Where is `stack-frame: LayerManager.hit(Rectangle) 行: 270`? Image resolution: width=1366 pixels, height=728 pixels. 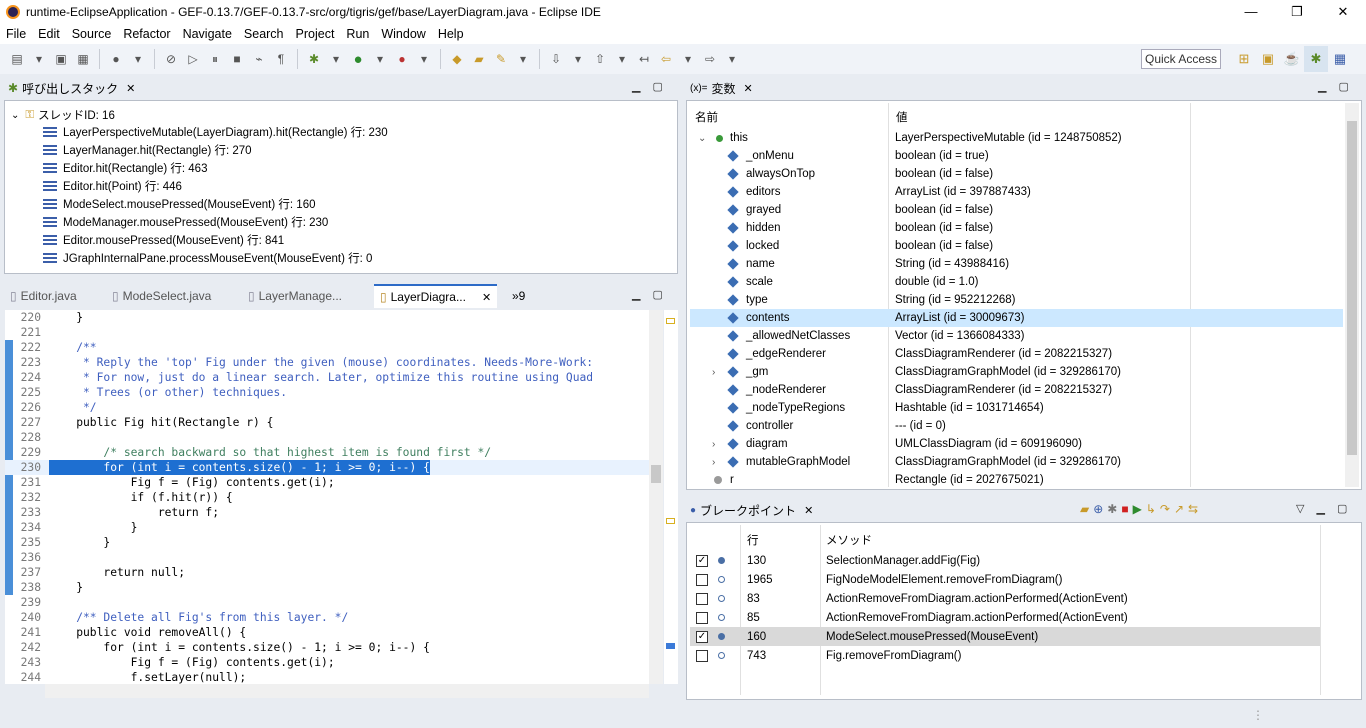 stack-frame: LayerManager.hit(Rectangle) 行: 270 is located at coordinates (147, 150).